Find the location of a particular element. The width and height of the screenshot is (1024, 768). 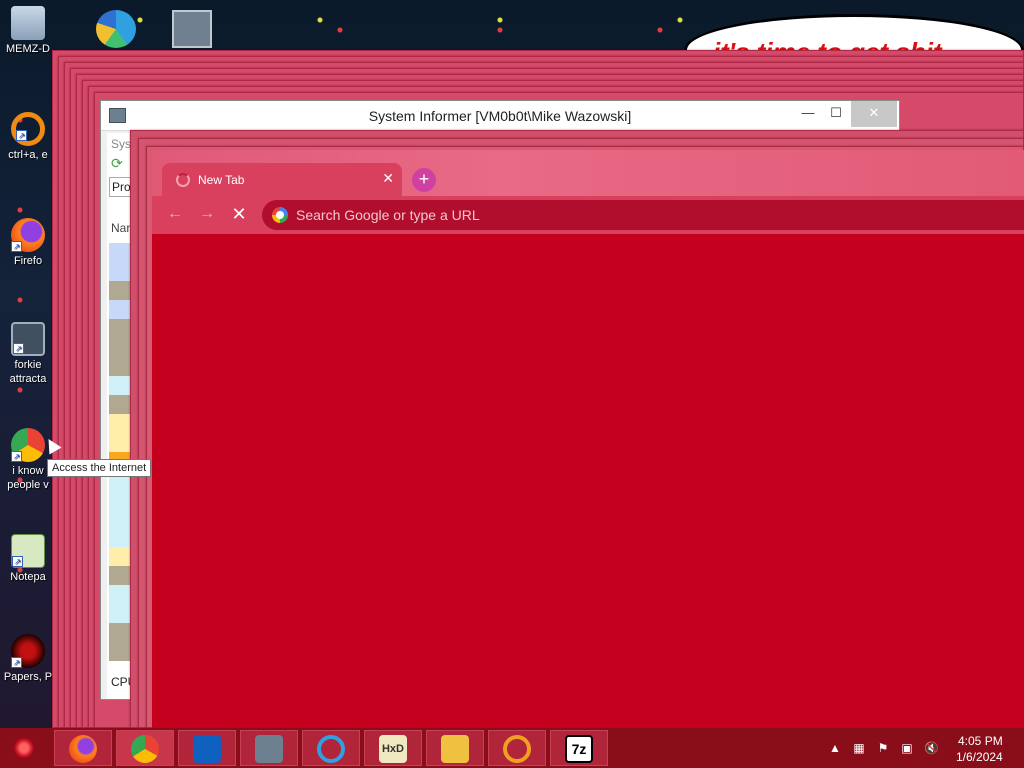

taskbar: HxD 7z ▲ ▦ ⚑ ▣ 🔇 4:05 PM 1/6/2024 is located at coordinates (512, 748).